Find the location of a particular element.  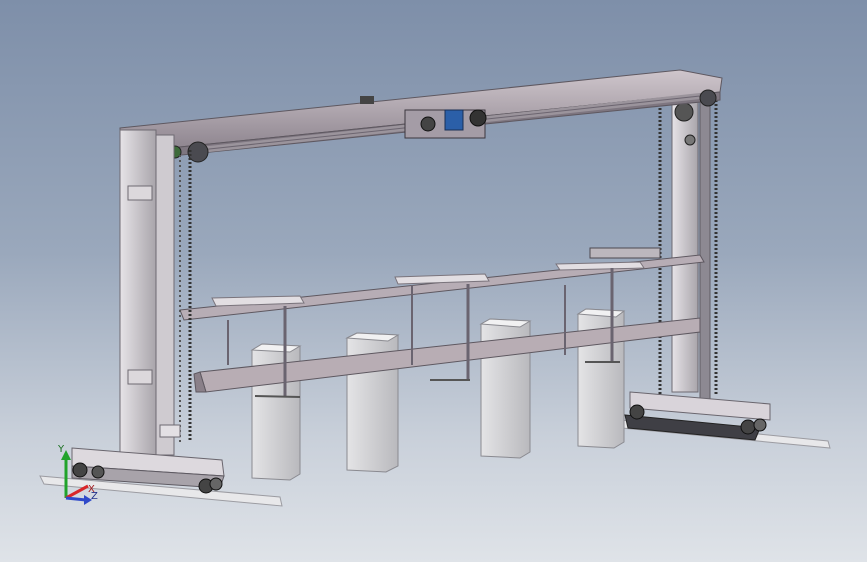

triad-z-label: Z is located at coordinates (94, 496).